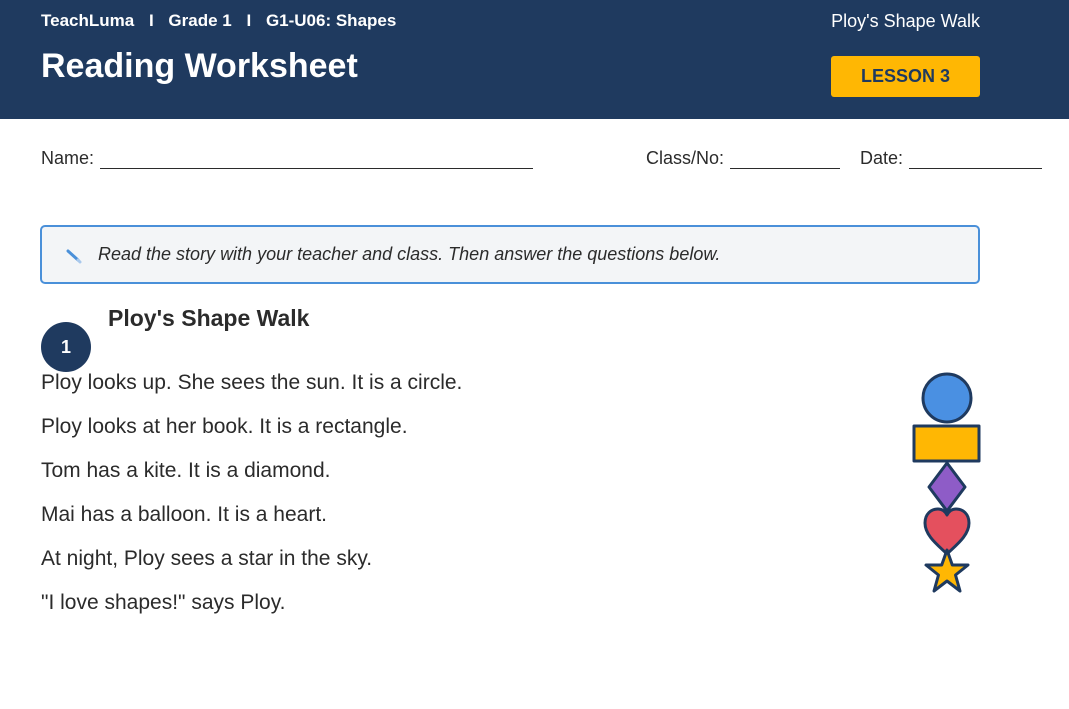 This screenshot has height=709, width=1069. What do you see at coordinates (905, 21) in the screenshot?
I see `header-story-name: Ploy's Shape Walk` at bounding box center [905, 21].